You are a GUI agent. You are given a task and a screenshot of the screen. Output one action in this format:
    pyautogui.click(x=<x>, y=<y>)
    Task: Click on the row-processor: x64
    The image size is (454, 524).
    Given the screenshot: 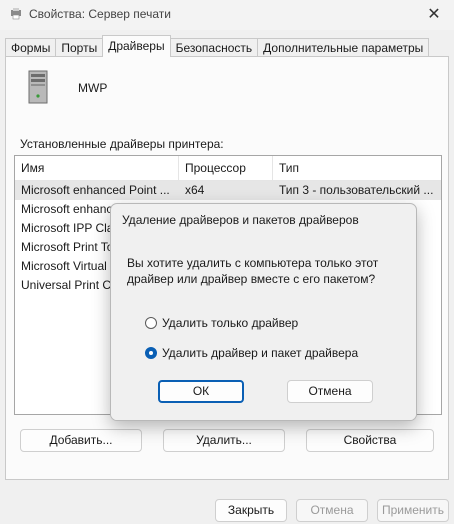 What is the action you would take?
    pyautogui.click(x=195, y=190)
    